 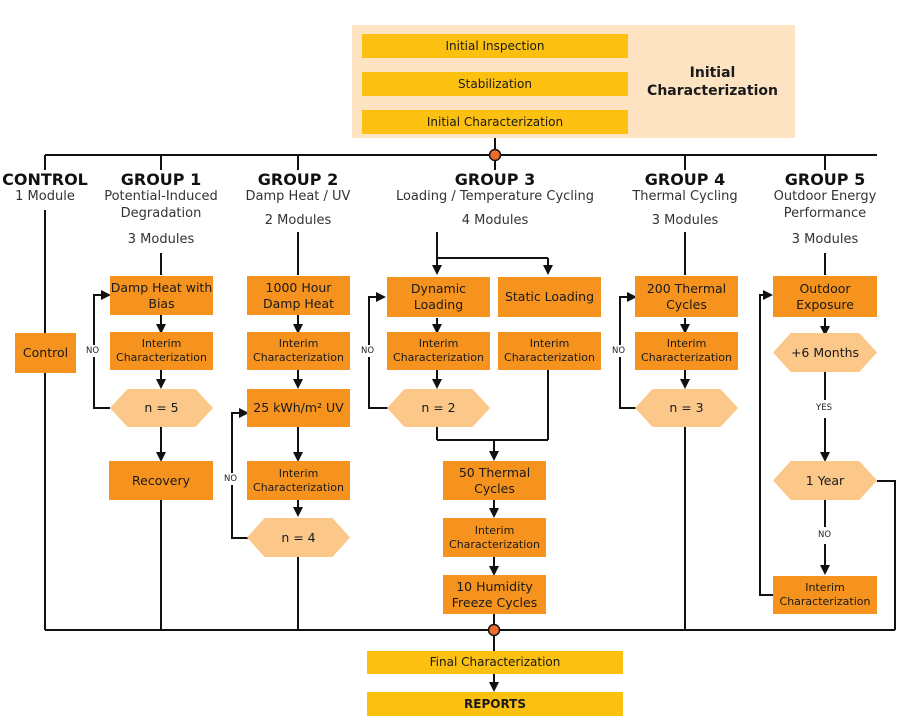 What do you see at coordinates (825, 205) in the screenshot?
I see `group5-subtitle: Outdoor Energy Performance` at bounding box center [825, 205].